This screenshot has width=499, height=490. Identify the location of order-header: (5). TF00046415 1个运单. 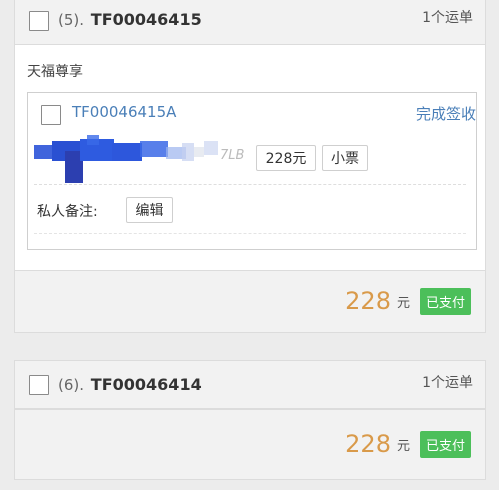
(250, 22).